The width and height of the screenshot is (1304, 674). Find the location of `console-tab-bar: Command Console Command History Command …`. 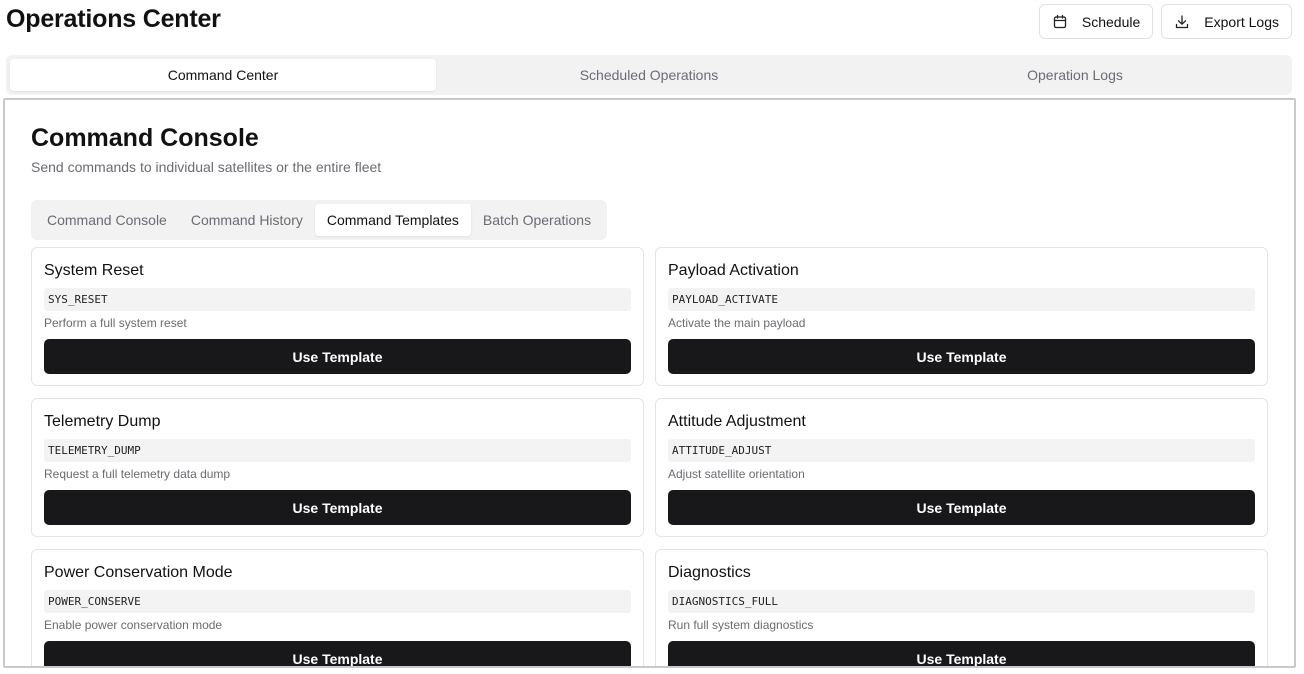

console-tab-bar: Command Console Command History Command … is located at coordinates (319, 220).